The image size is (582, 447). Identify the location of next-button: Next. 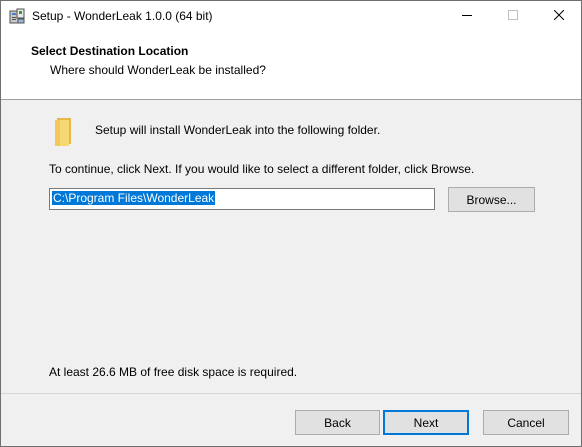
(426, 422).